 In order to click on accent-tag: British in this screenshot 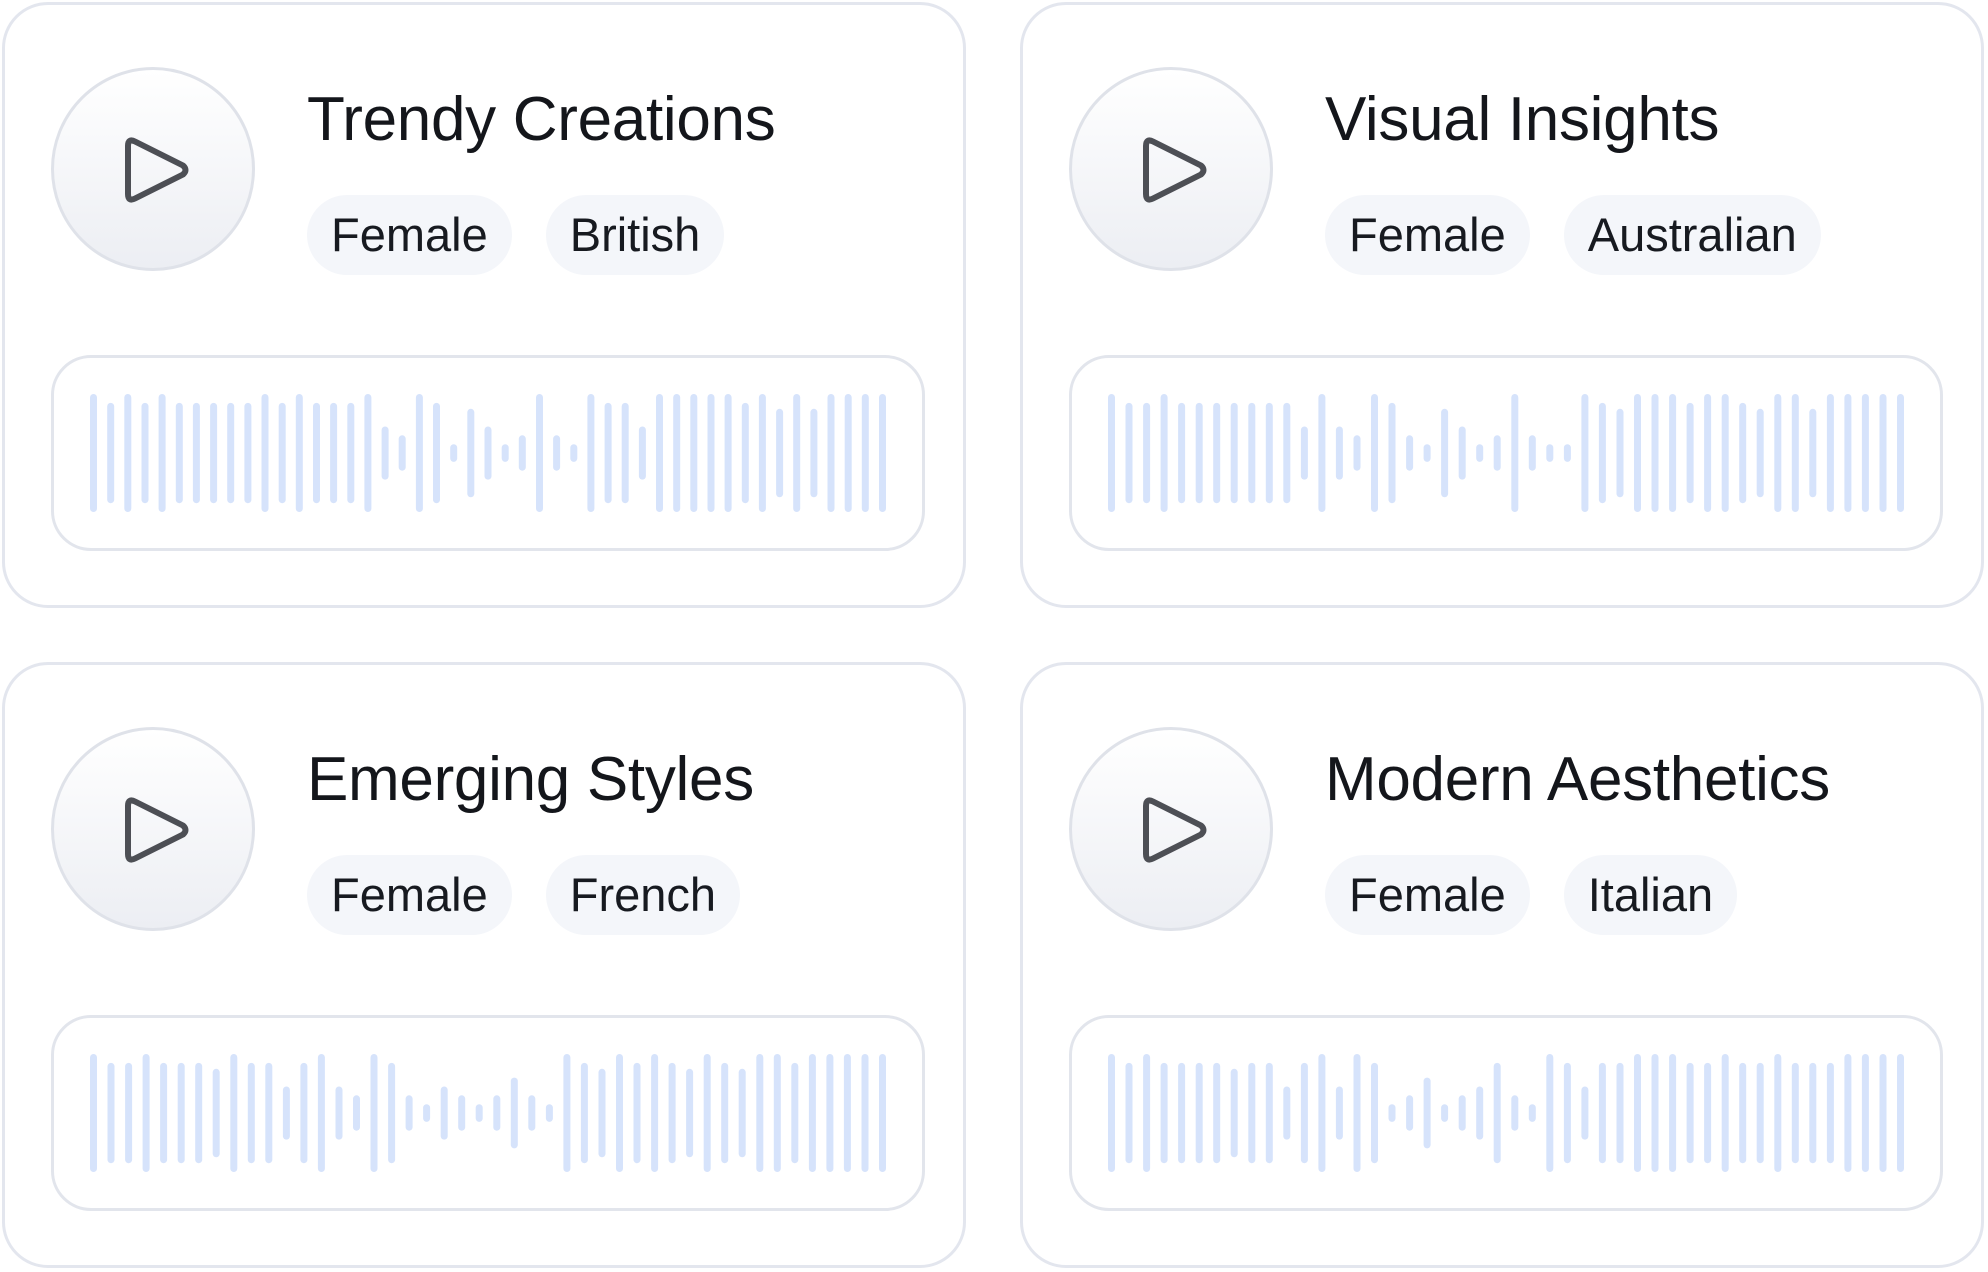, I will do `click(635, 235)`.